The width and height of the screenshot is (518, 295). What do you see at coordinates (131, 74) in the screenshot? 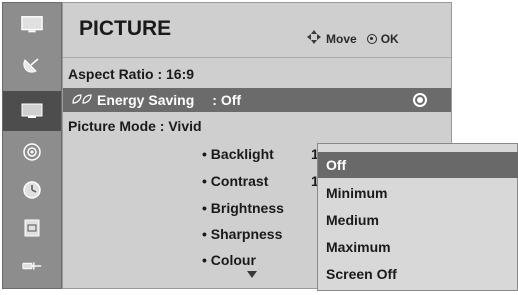
I see `aspect-ratio-label: Aspect Ratio : 16:9` at bounding box center [131, 74].